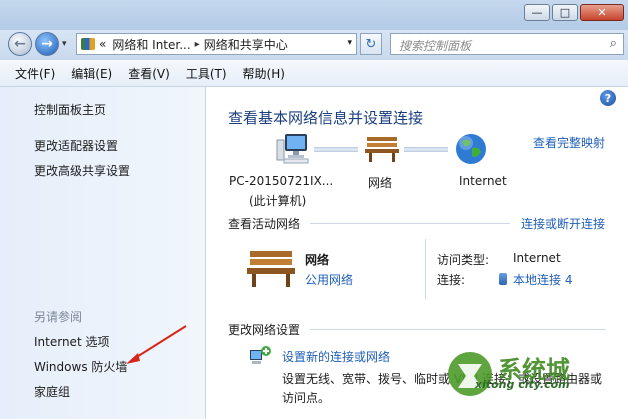 The width and height of the screenshot is (628, 419). What do you see at coordinates (537, 258) in the screenshot?
I see `access-type-value: Internet` at bounding box center [537, 258].